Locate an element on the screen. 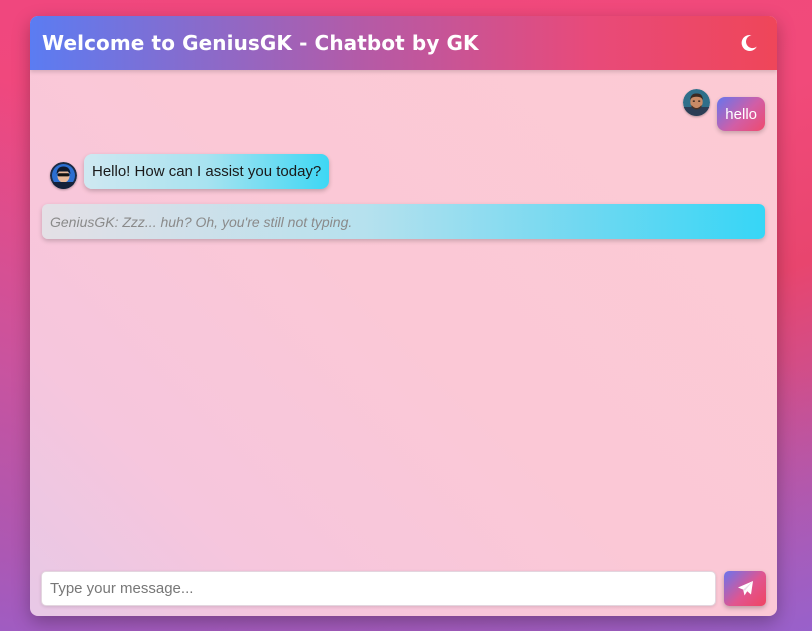 Image resolution: width=812 pixels, height=631 pixels. send-button is located at coordinates (745, 588).